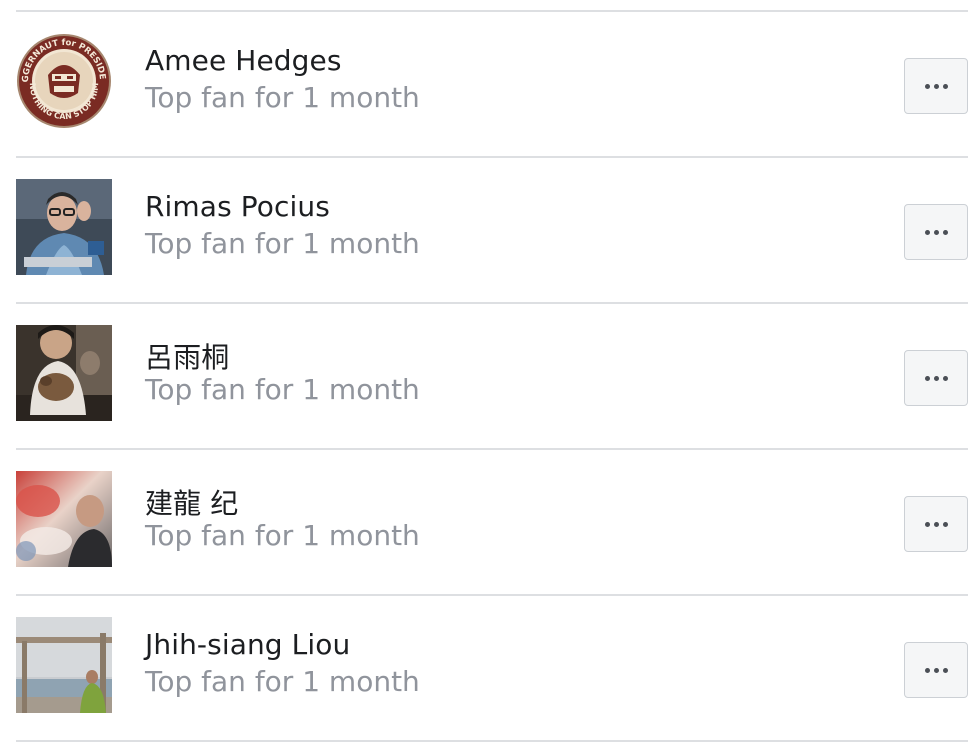 This screenshot has height=742, width=980. What do you see at coordinates (187, 356) in the screenshot?
I see `fan-name: 呂雨桐` at bounding box center [187, 356].